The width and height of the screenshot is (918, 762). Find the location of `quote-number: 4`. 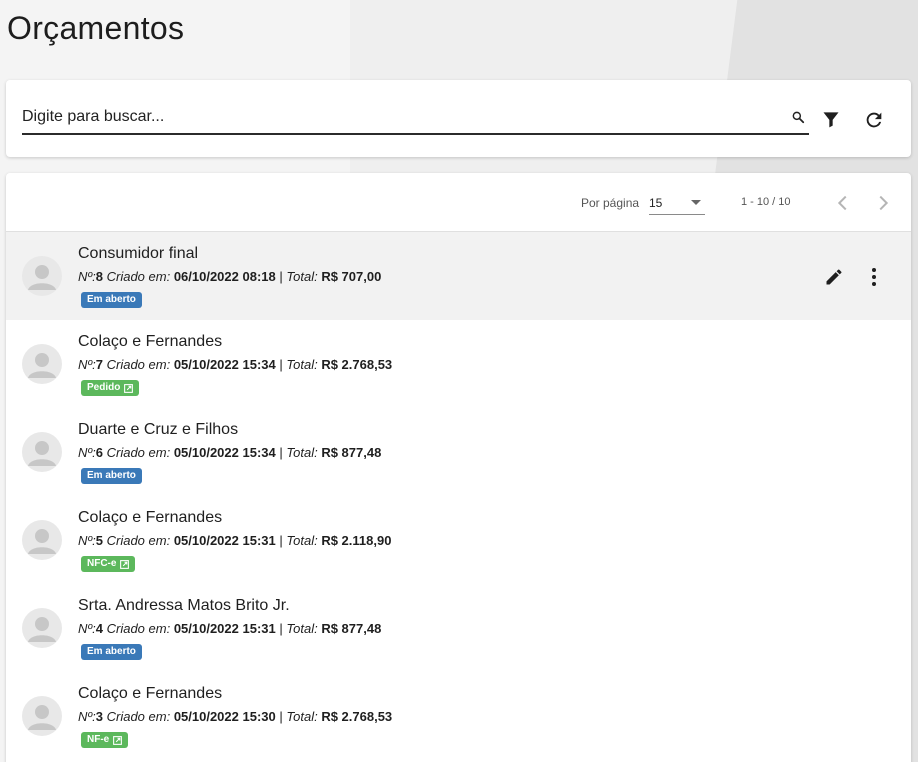

quote-number: 4 is located at coordinates (99, 628).